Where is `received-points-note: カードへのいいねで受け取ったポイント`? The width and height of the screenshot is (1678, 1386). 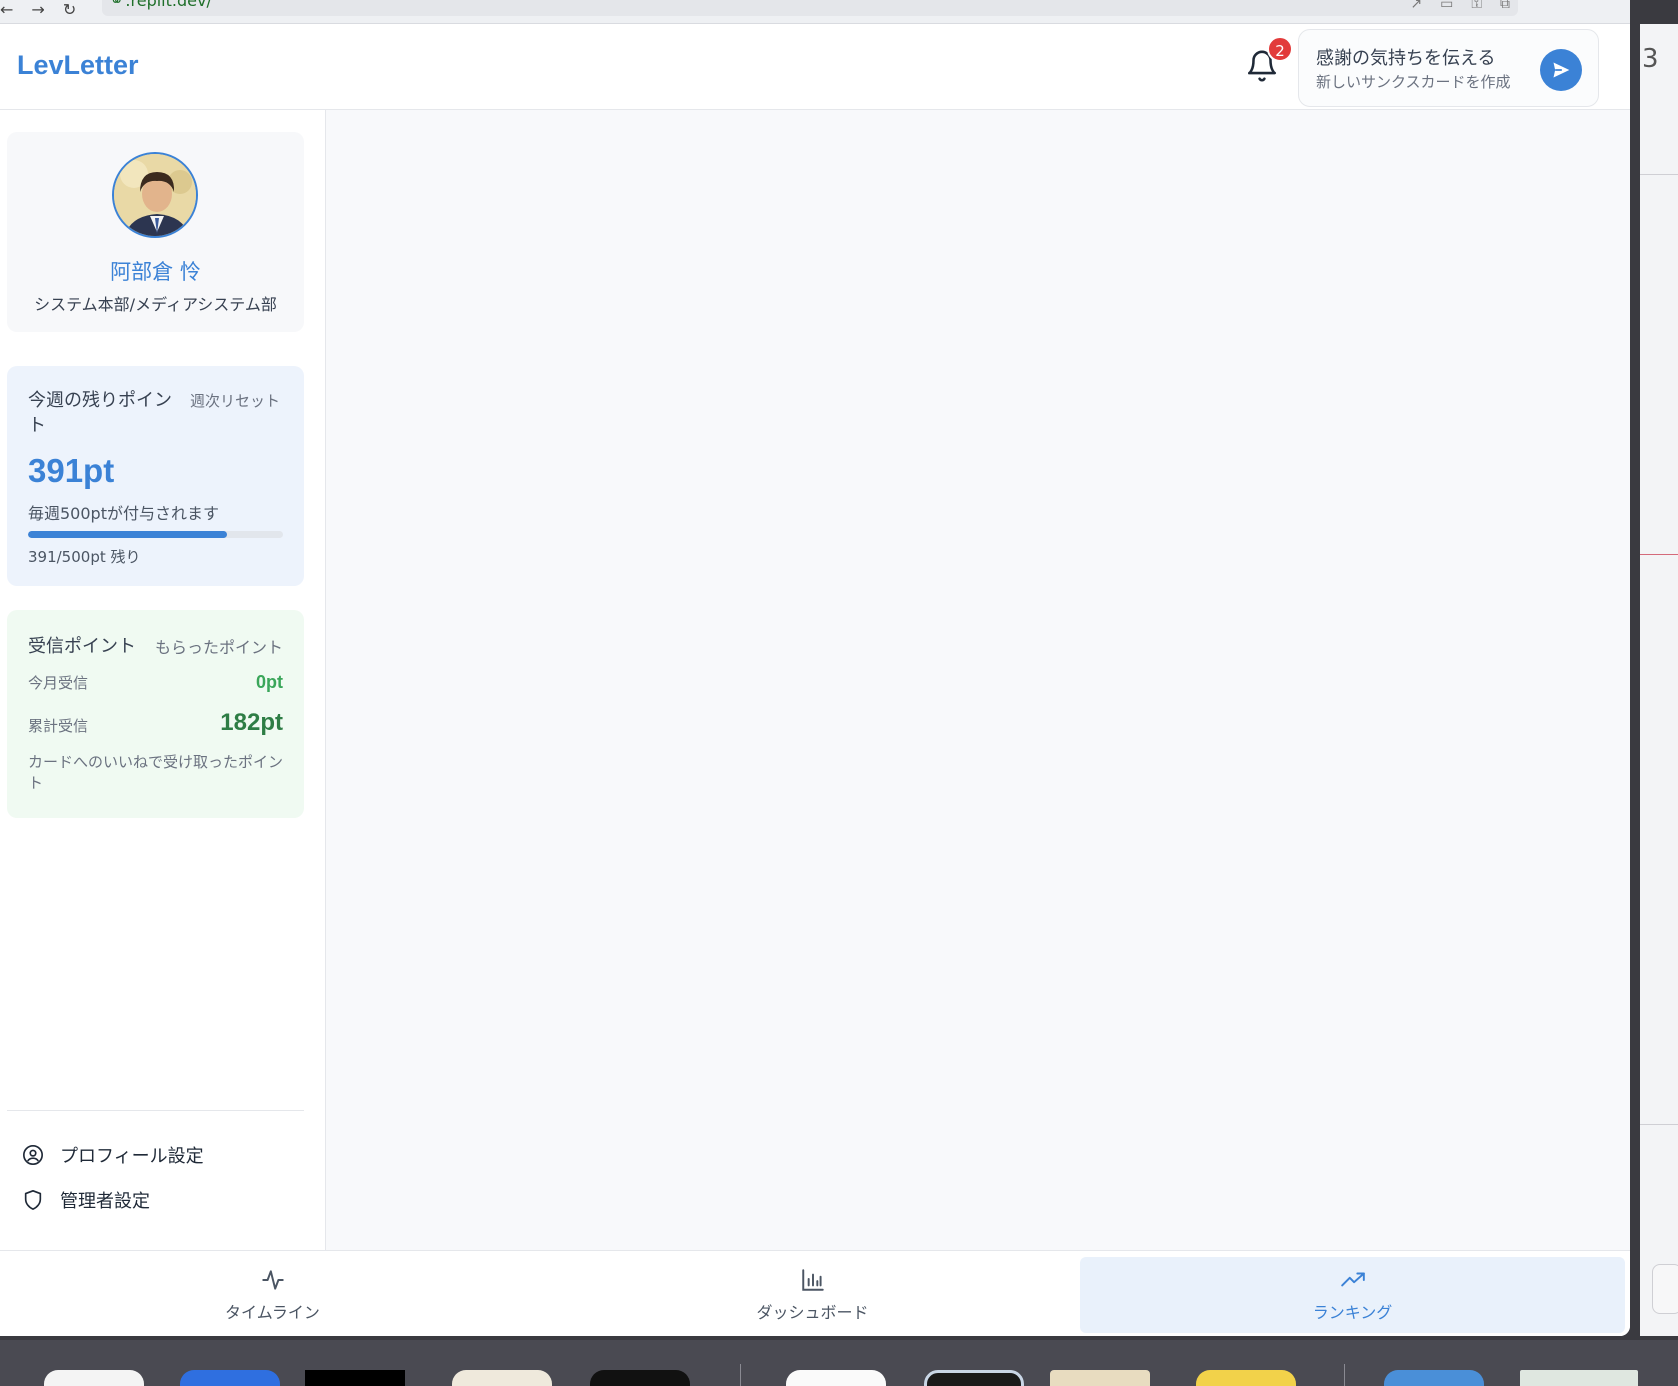 received-points-note: カードへのいいねで受け取ったポイント is located at coordinates (156, 772).